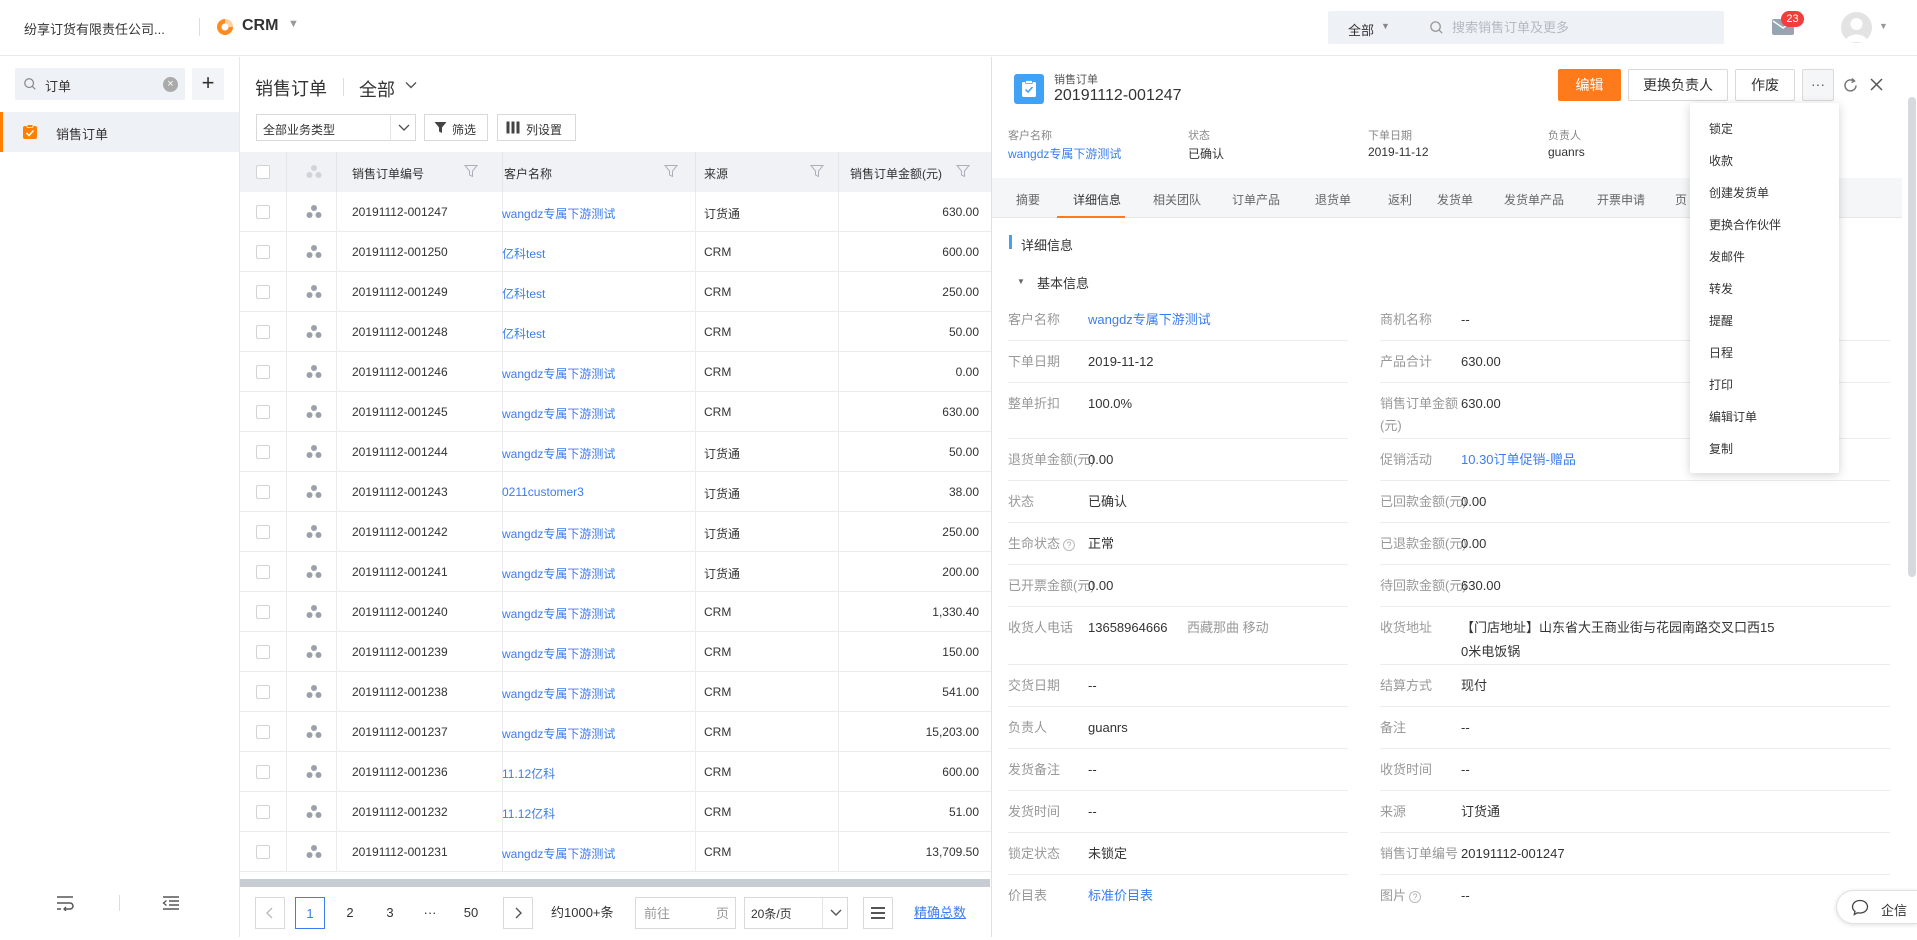 This screenshot has width=1917, height=940. Describe the element at coordinates (430, 913) in the screenshot. I see `page-ellipsis: ···` at that location.